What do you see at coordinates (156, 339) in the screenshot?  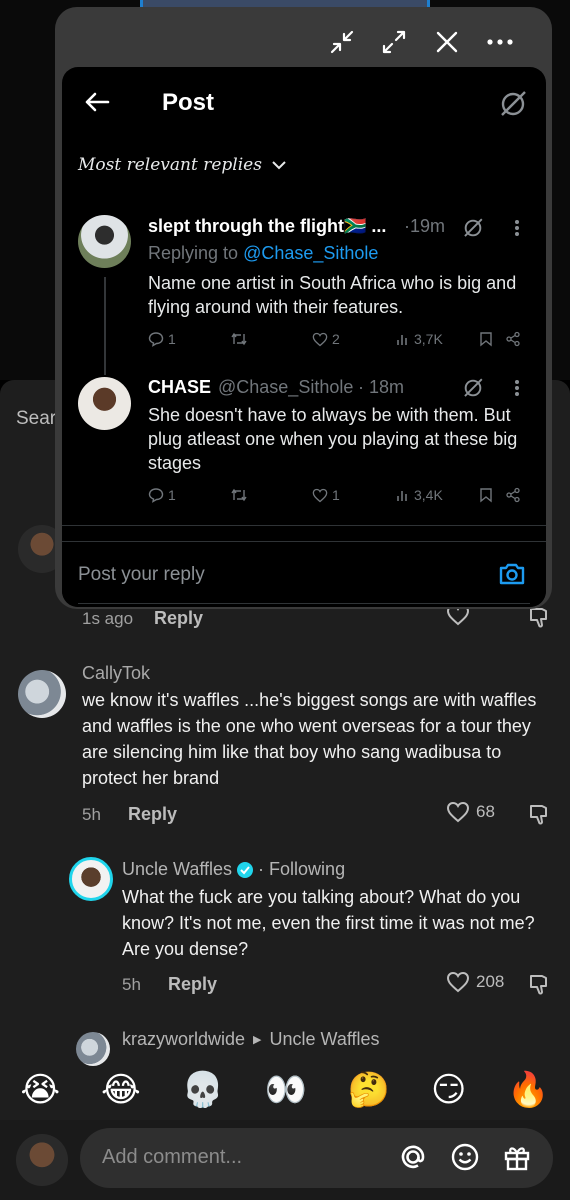 I see `comment-bubble-icon` at bounding box center [156, 339].